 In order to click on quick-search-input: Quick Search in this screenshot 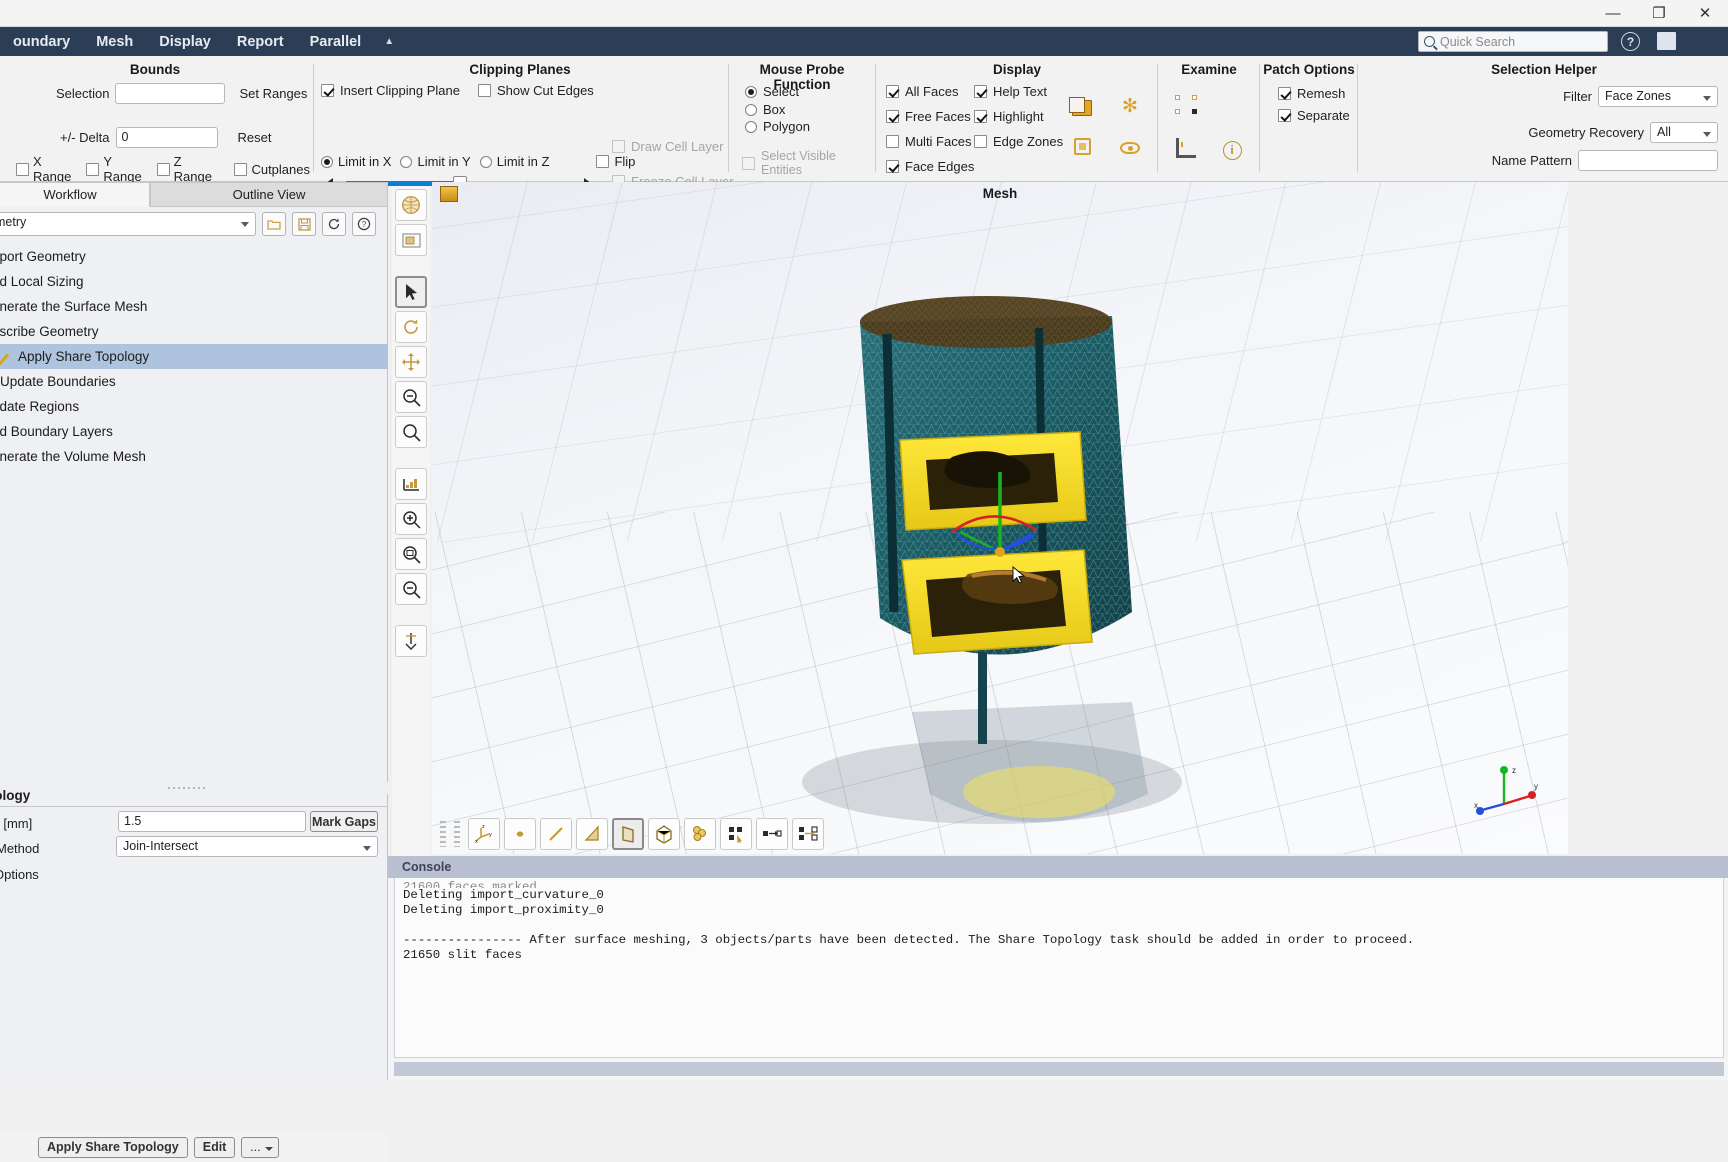, I will do `click(1513, 41)`.